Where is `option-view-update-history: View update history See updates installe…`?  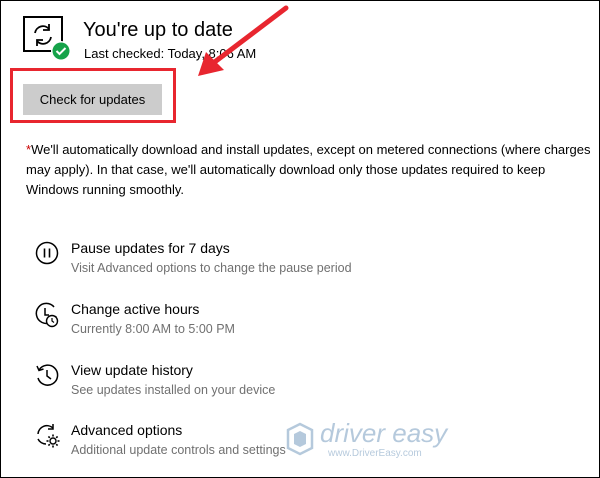 option-view-update-history: View update history See updates installe… is located at coordinates (244, 384).